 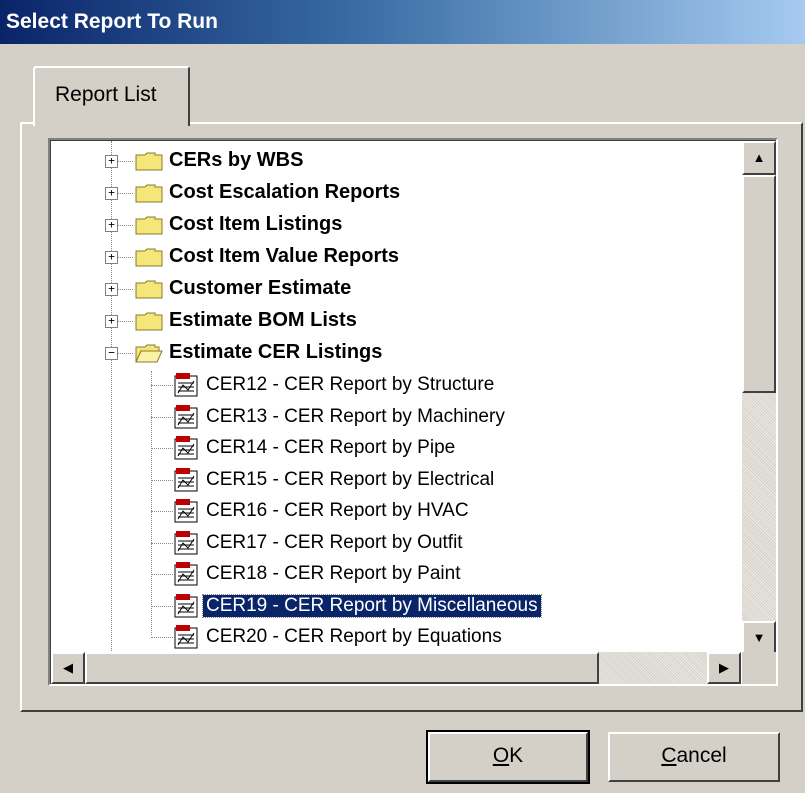 What do you see at coordinates (334, 542) in the screenshot?
I see `report-label: CER17 - CER Report by Outfit` at bounding box center [334, 542].